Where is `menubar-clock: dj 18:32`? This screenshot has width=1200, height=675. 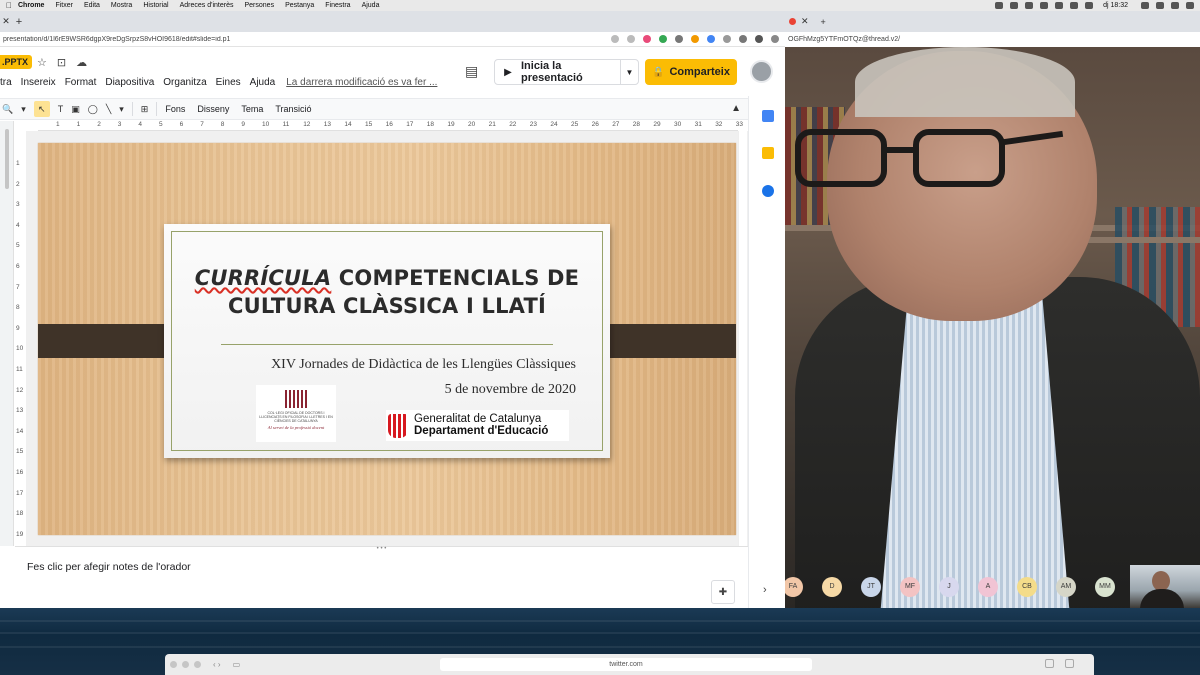 menubar-clock: dj 18:32 is located at coordinates (1115, 5).